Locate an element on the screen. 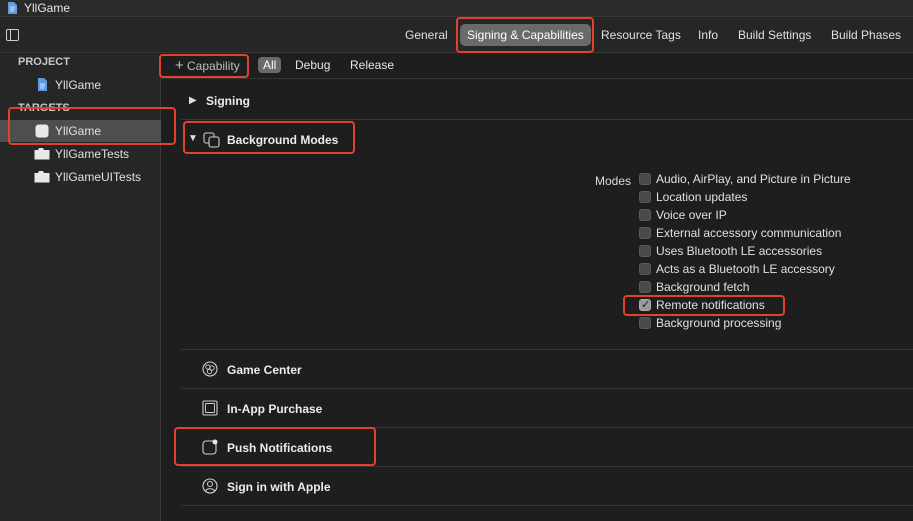 The height and width of the screenshot is (521, 913). game-center-icon is located at coordinates (210, 369).